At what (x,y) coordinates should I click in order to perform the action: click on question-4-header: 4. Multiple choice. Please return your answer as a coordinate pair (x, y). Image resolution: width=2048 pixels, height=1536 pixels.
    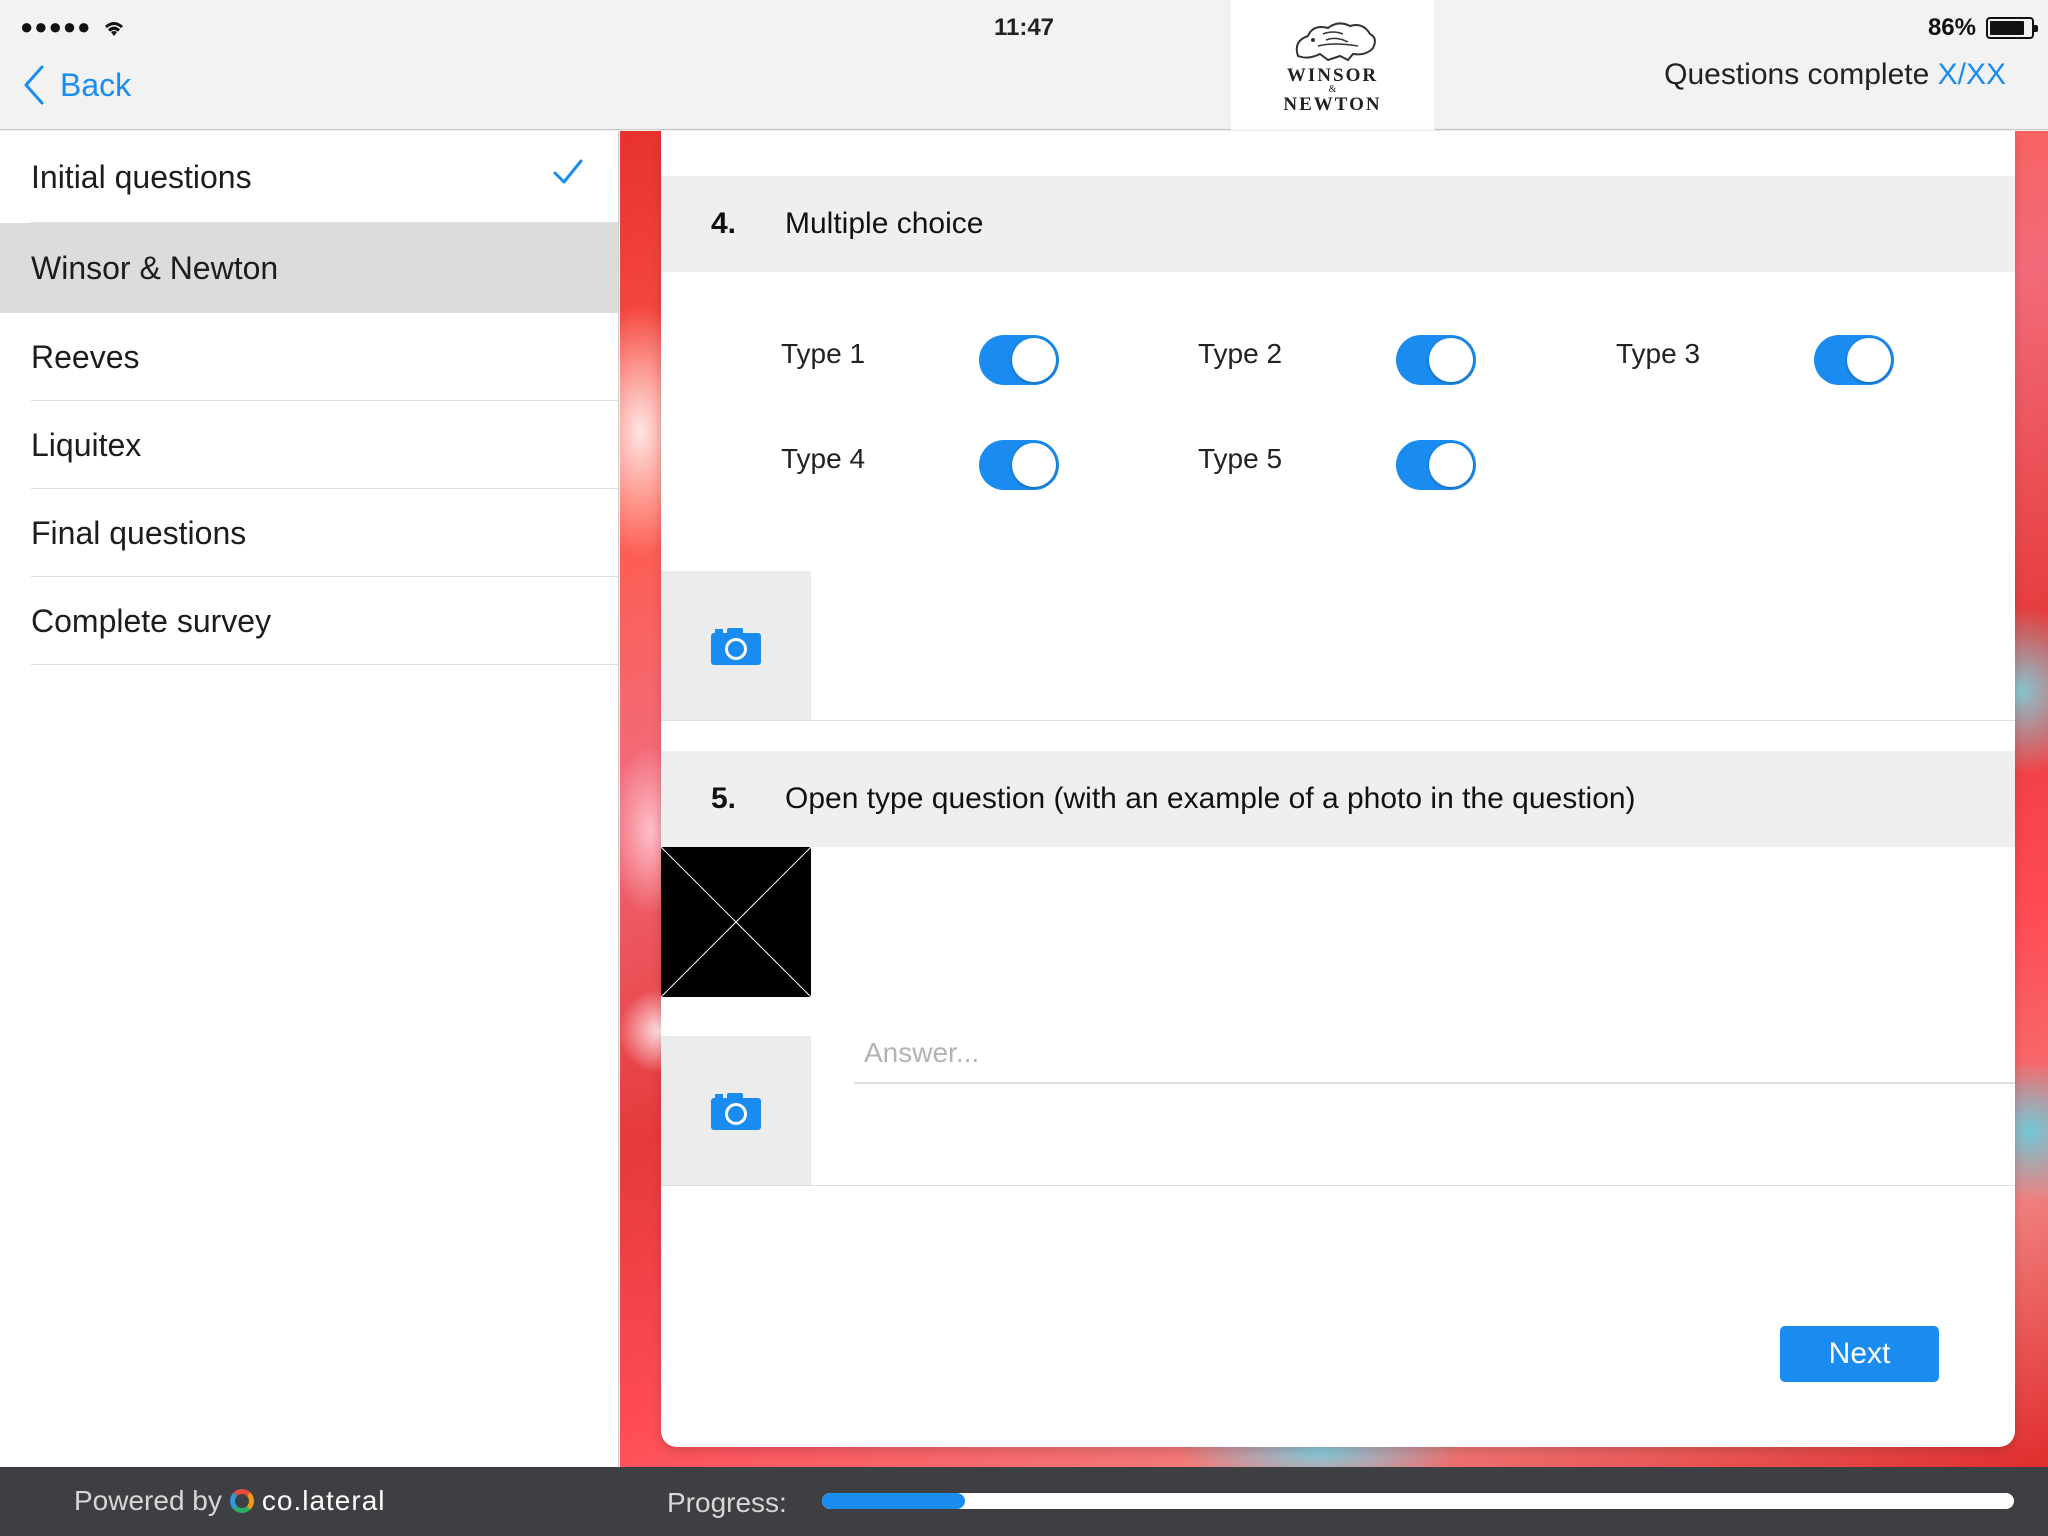
    Looking at the image, I should click on (1338, 224).